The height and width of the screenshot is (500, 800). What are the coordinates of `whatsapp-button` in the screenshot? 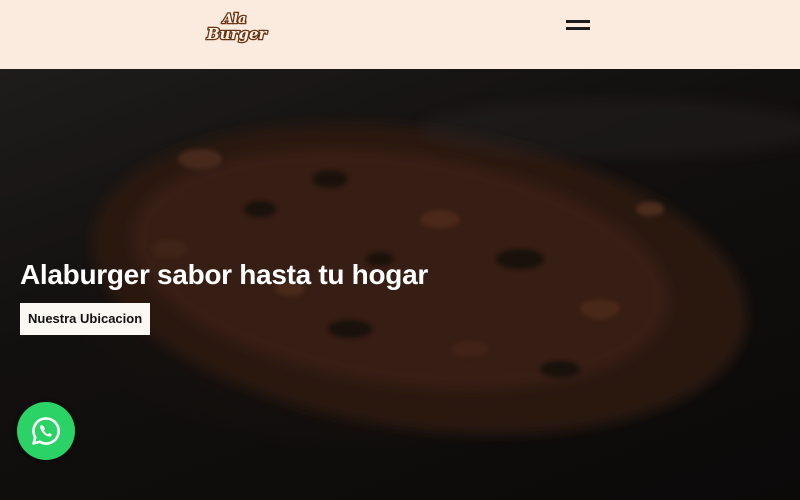 It's located at (46, 431).